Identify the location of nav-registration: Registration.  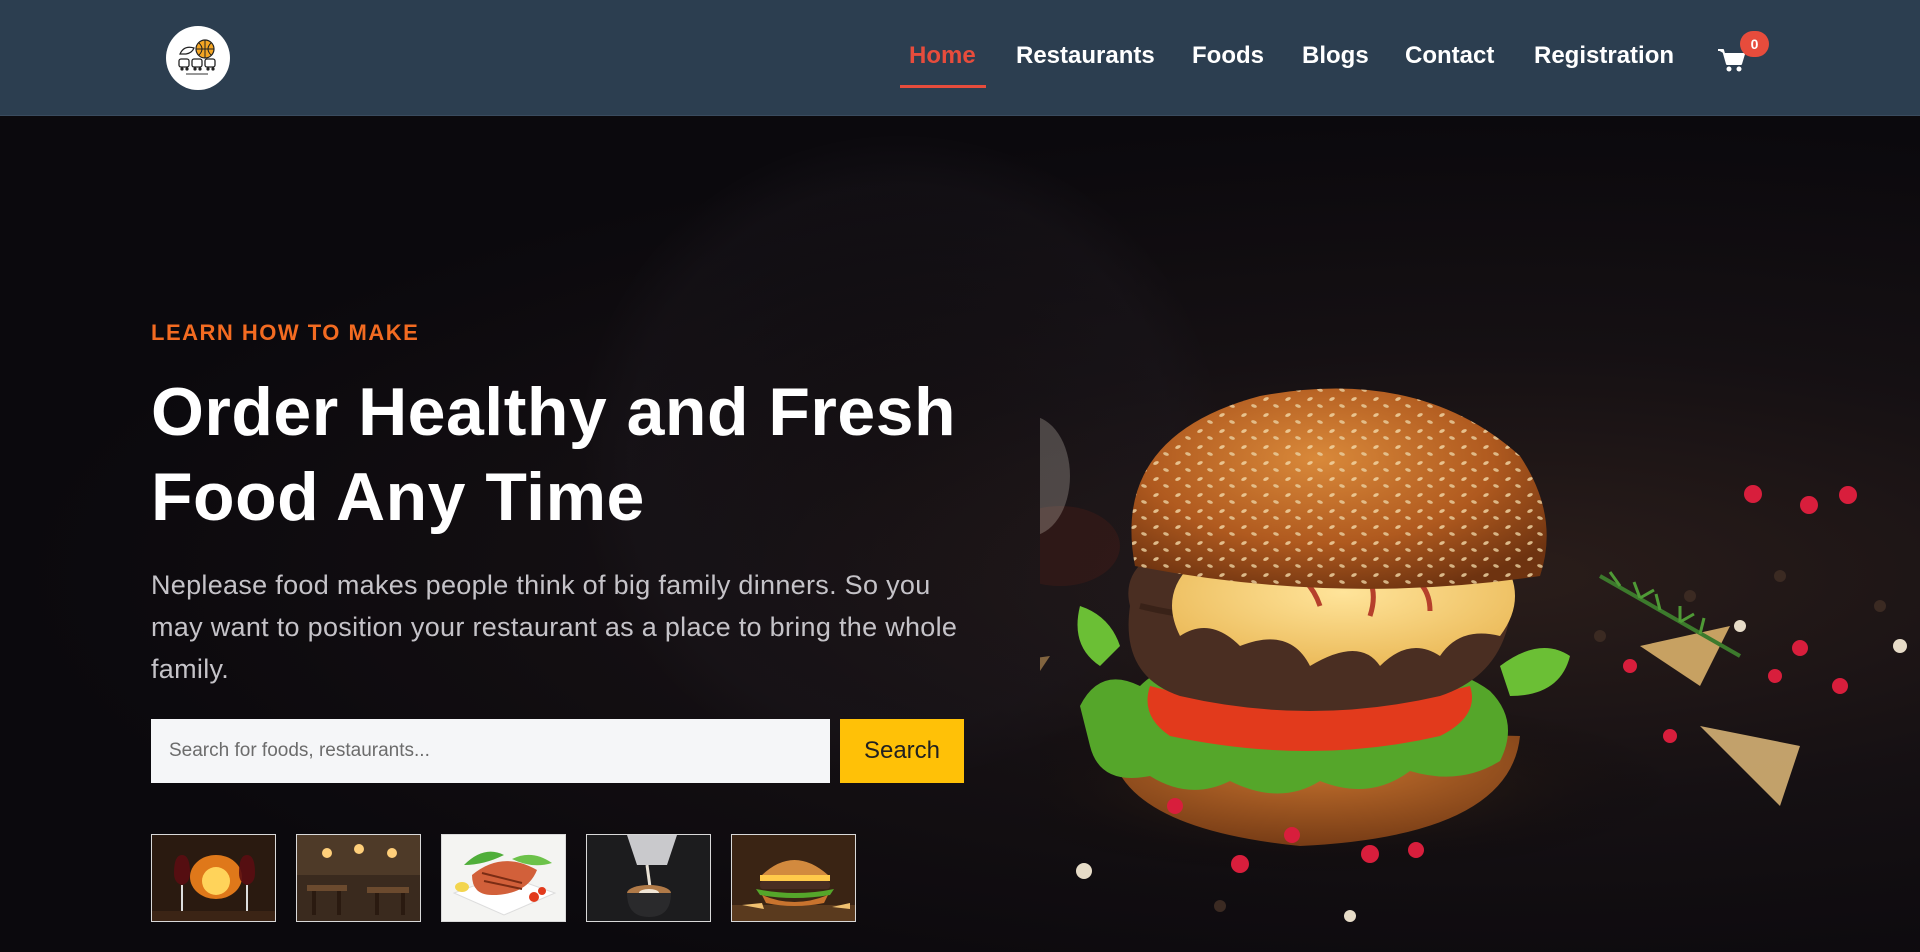
(1604, 56).